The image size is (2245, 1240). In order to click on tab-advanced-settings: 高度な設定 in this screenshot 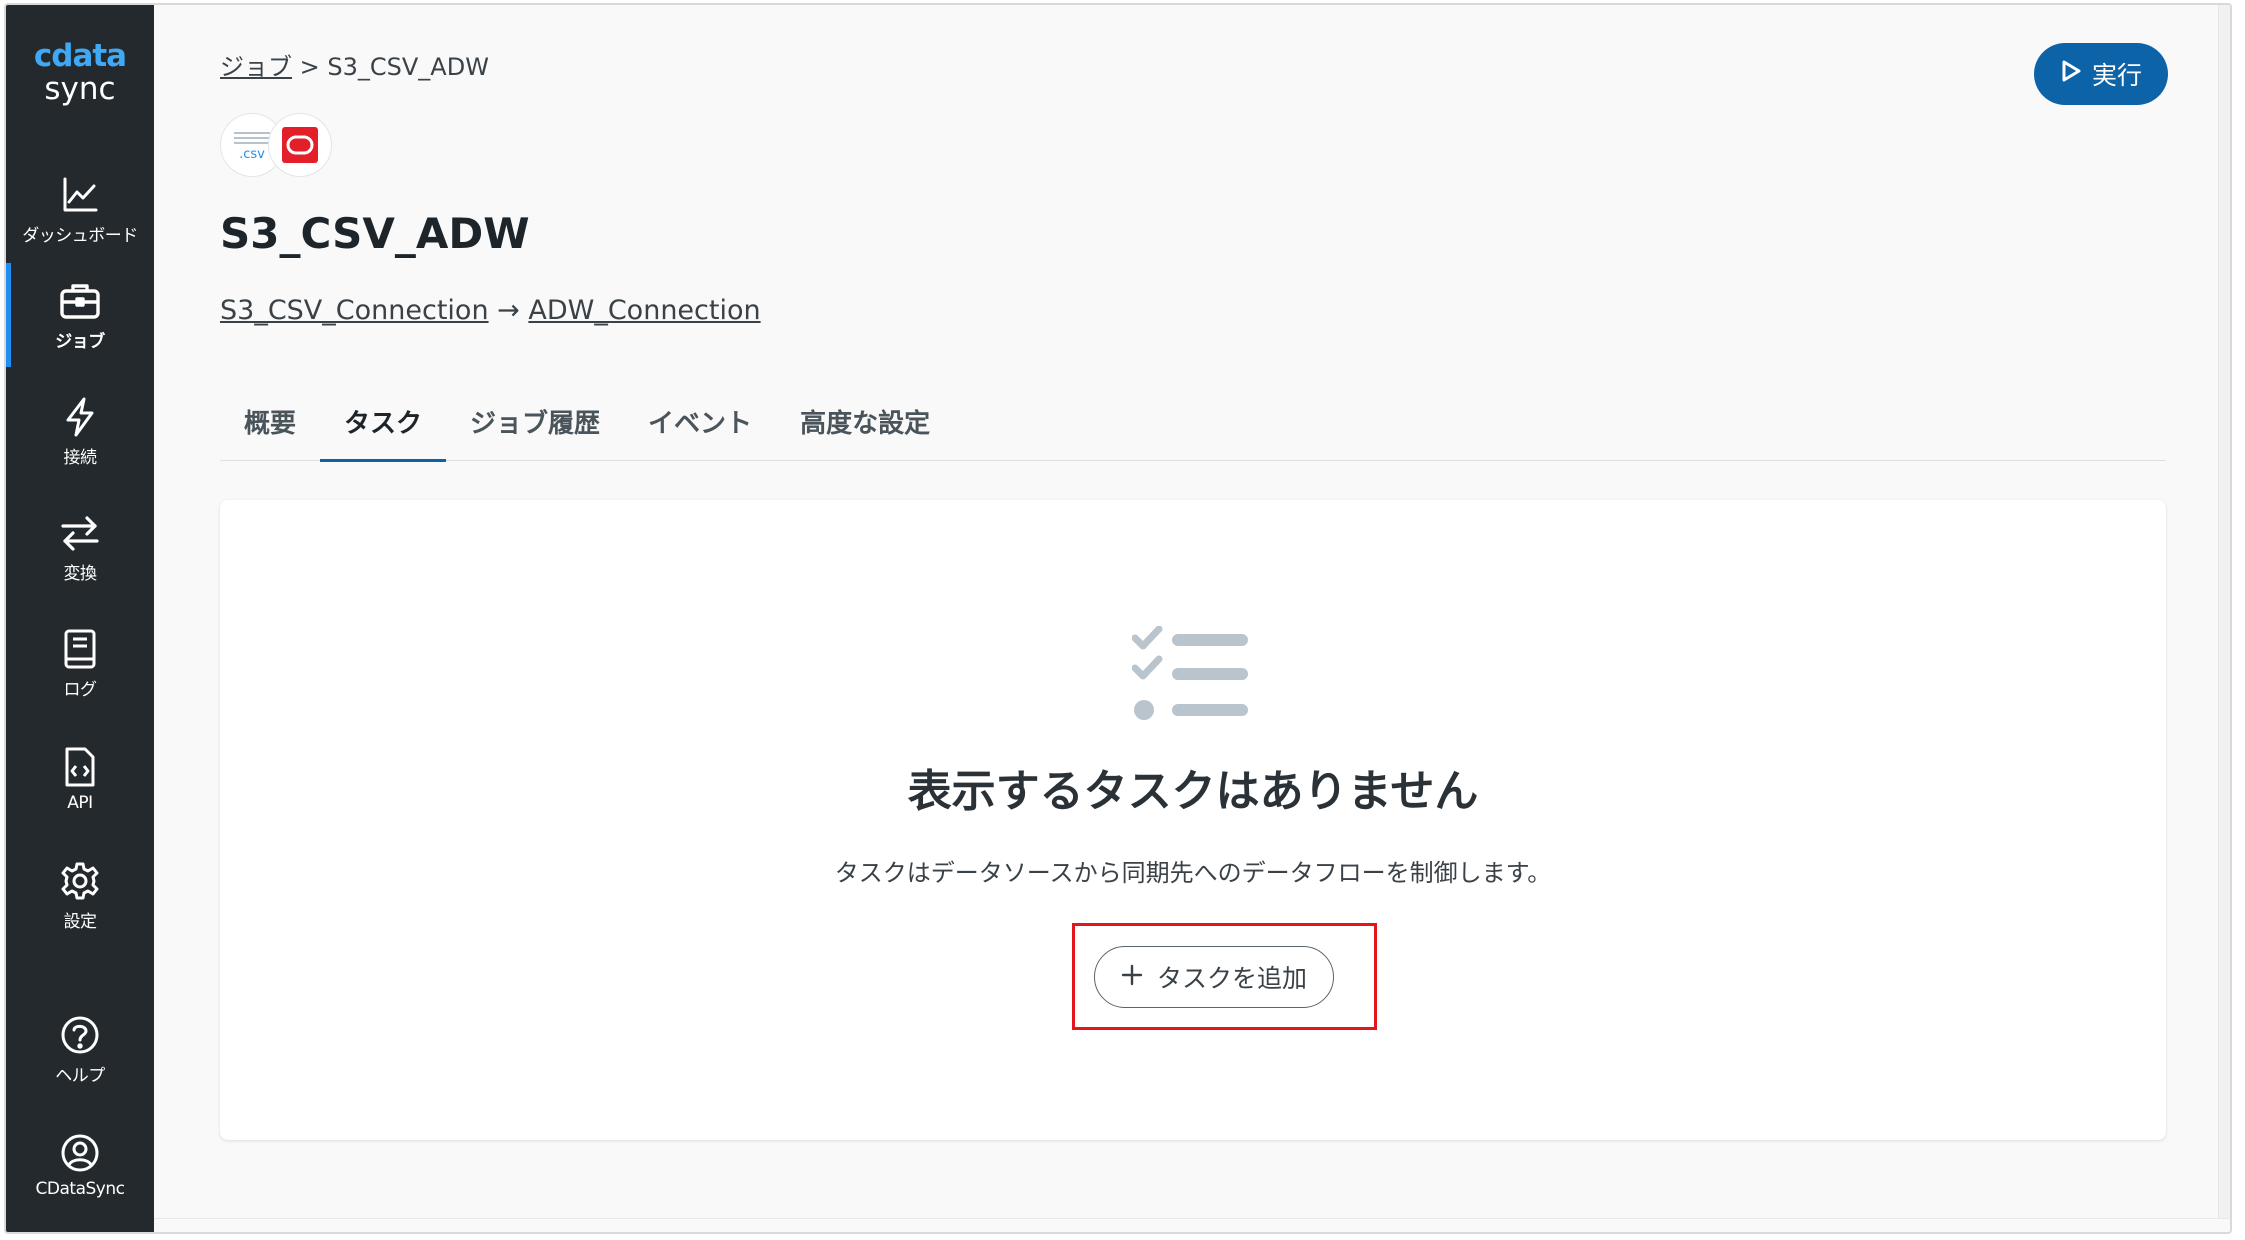, I will do `click(865, 427)`.